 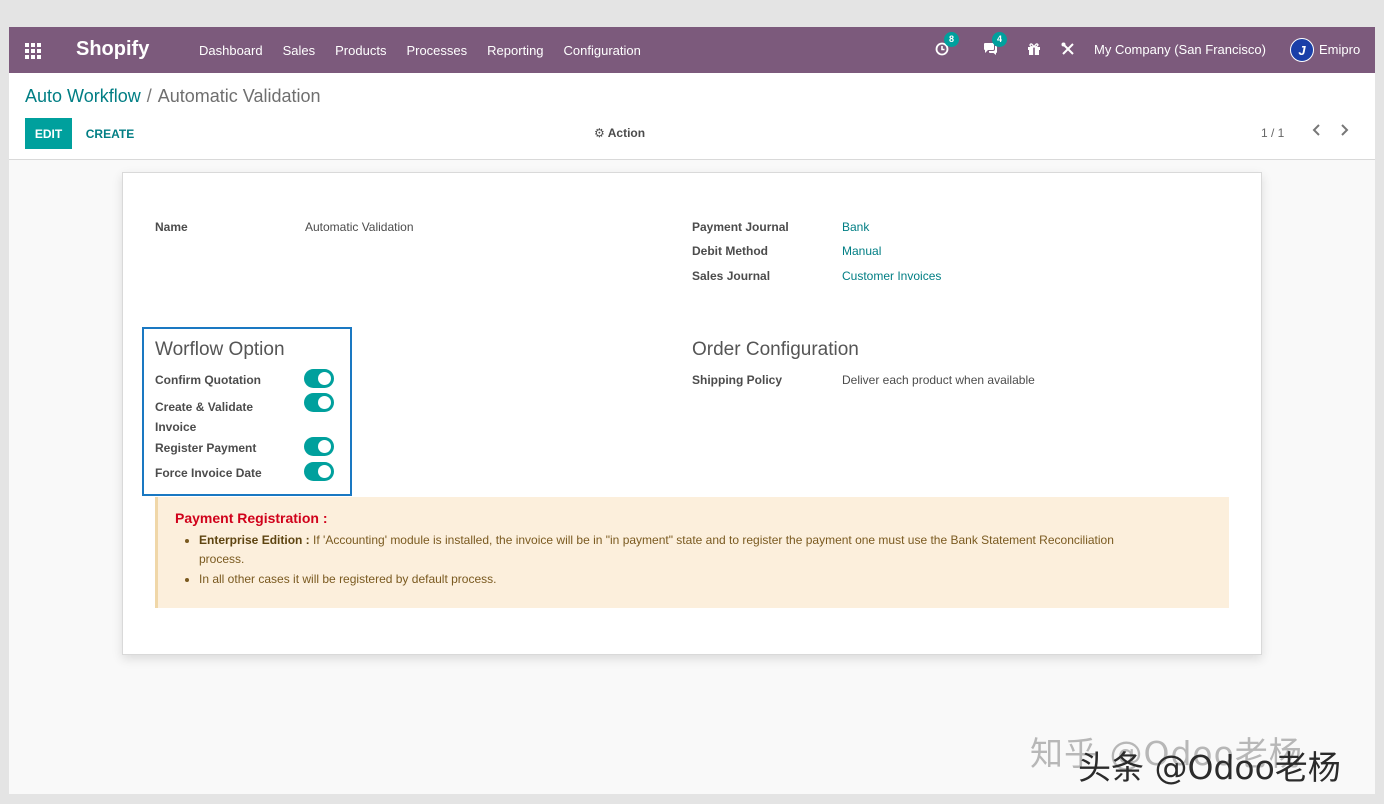 What do you see at coordinates (359, 227) in the screenshot?
I see `name-value: Automatic Validation` at bounding box center [359, 227].